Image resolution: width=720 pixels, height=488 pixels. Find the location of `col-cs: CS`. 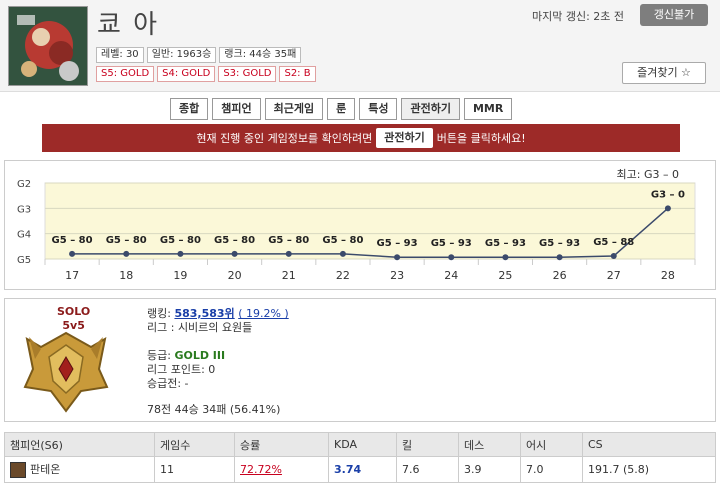

col-cs: CS is located at coordinates (649, 444).